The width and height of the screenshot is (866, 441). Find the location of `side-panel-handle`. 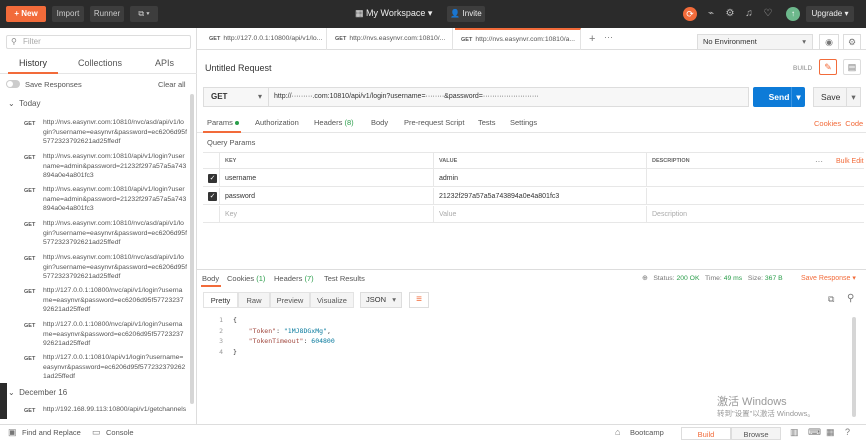

side-panel-handle is located at coordinates (3, 401).